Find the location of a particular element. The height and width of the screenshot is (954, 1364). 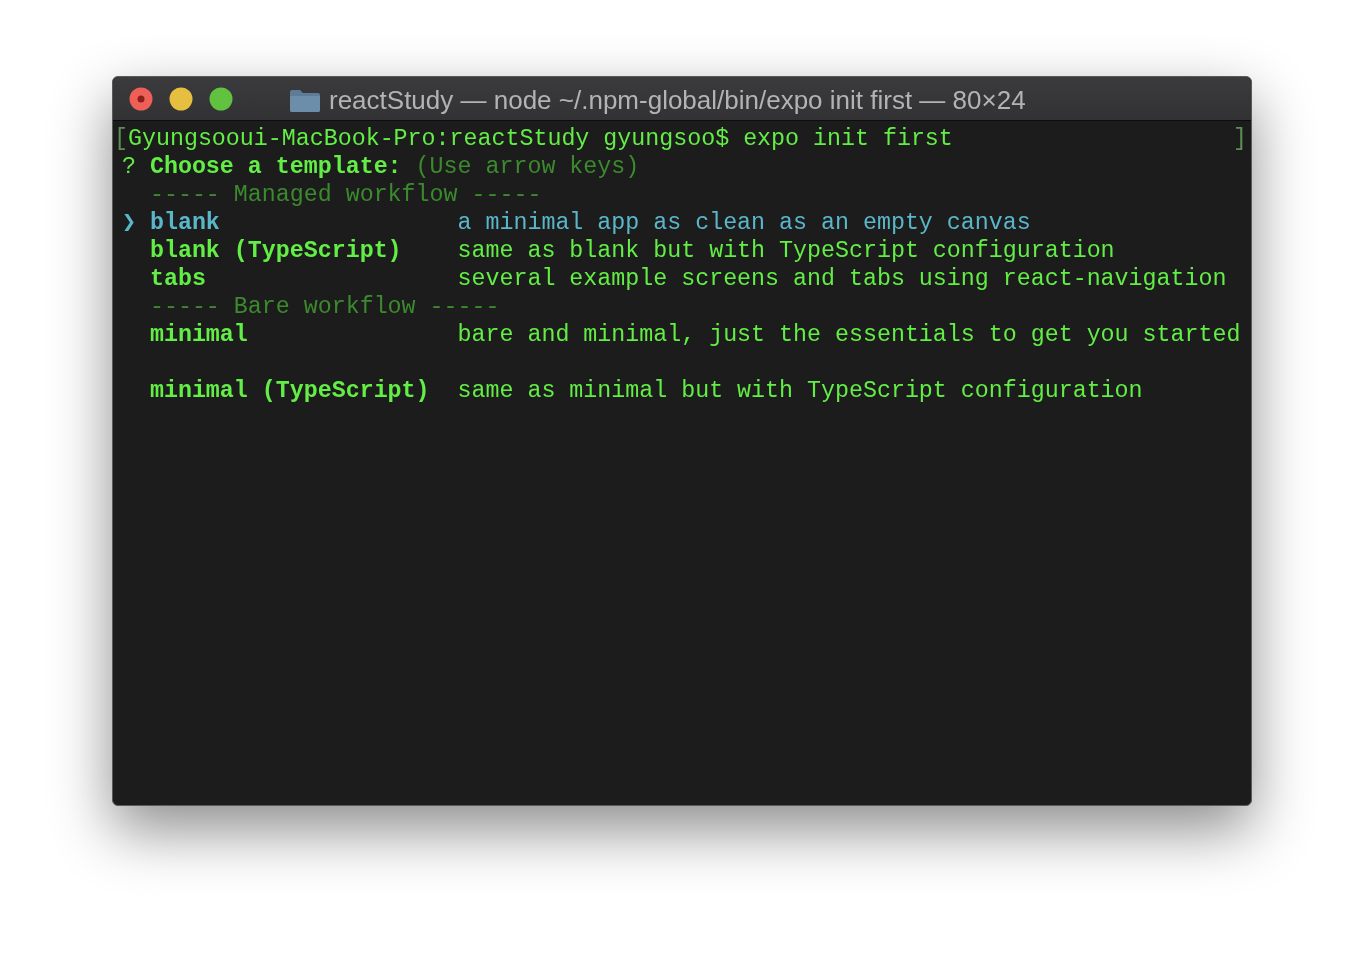

minimize-button is located at coordinates (181, 98).